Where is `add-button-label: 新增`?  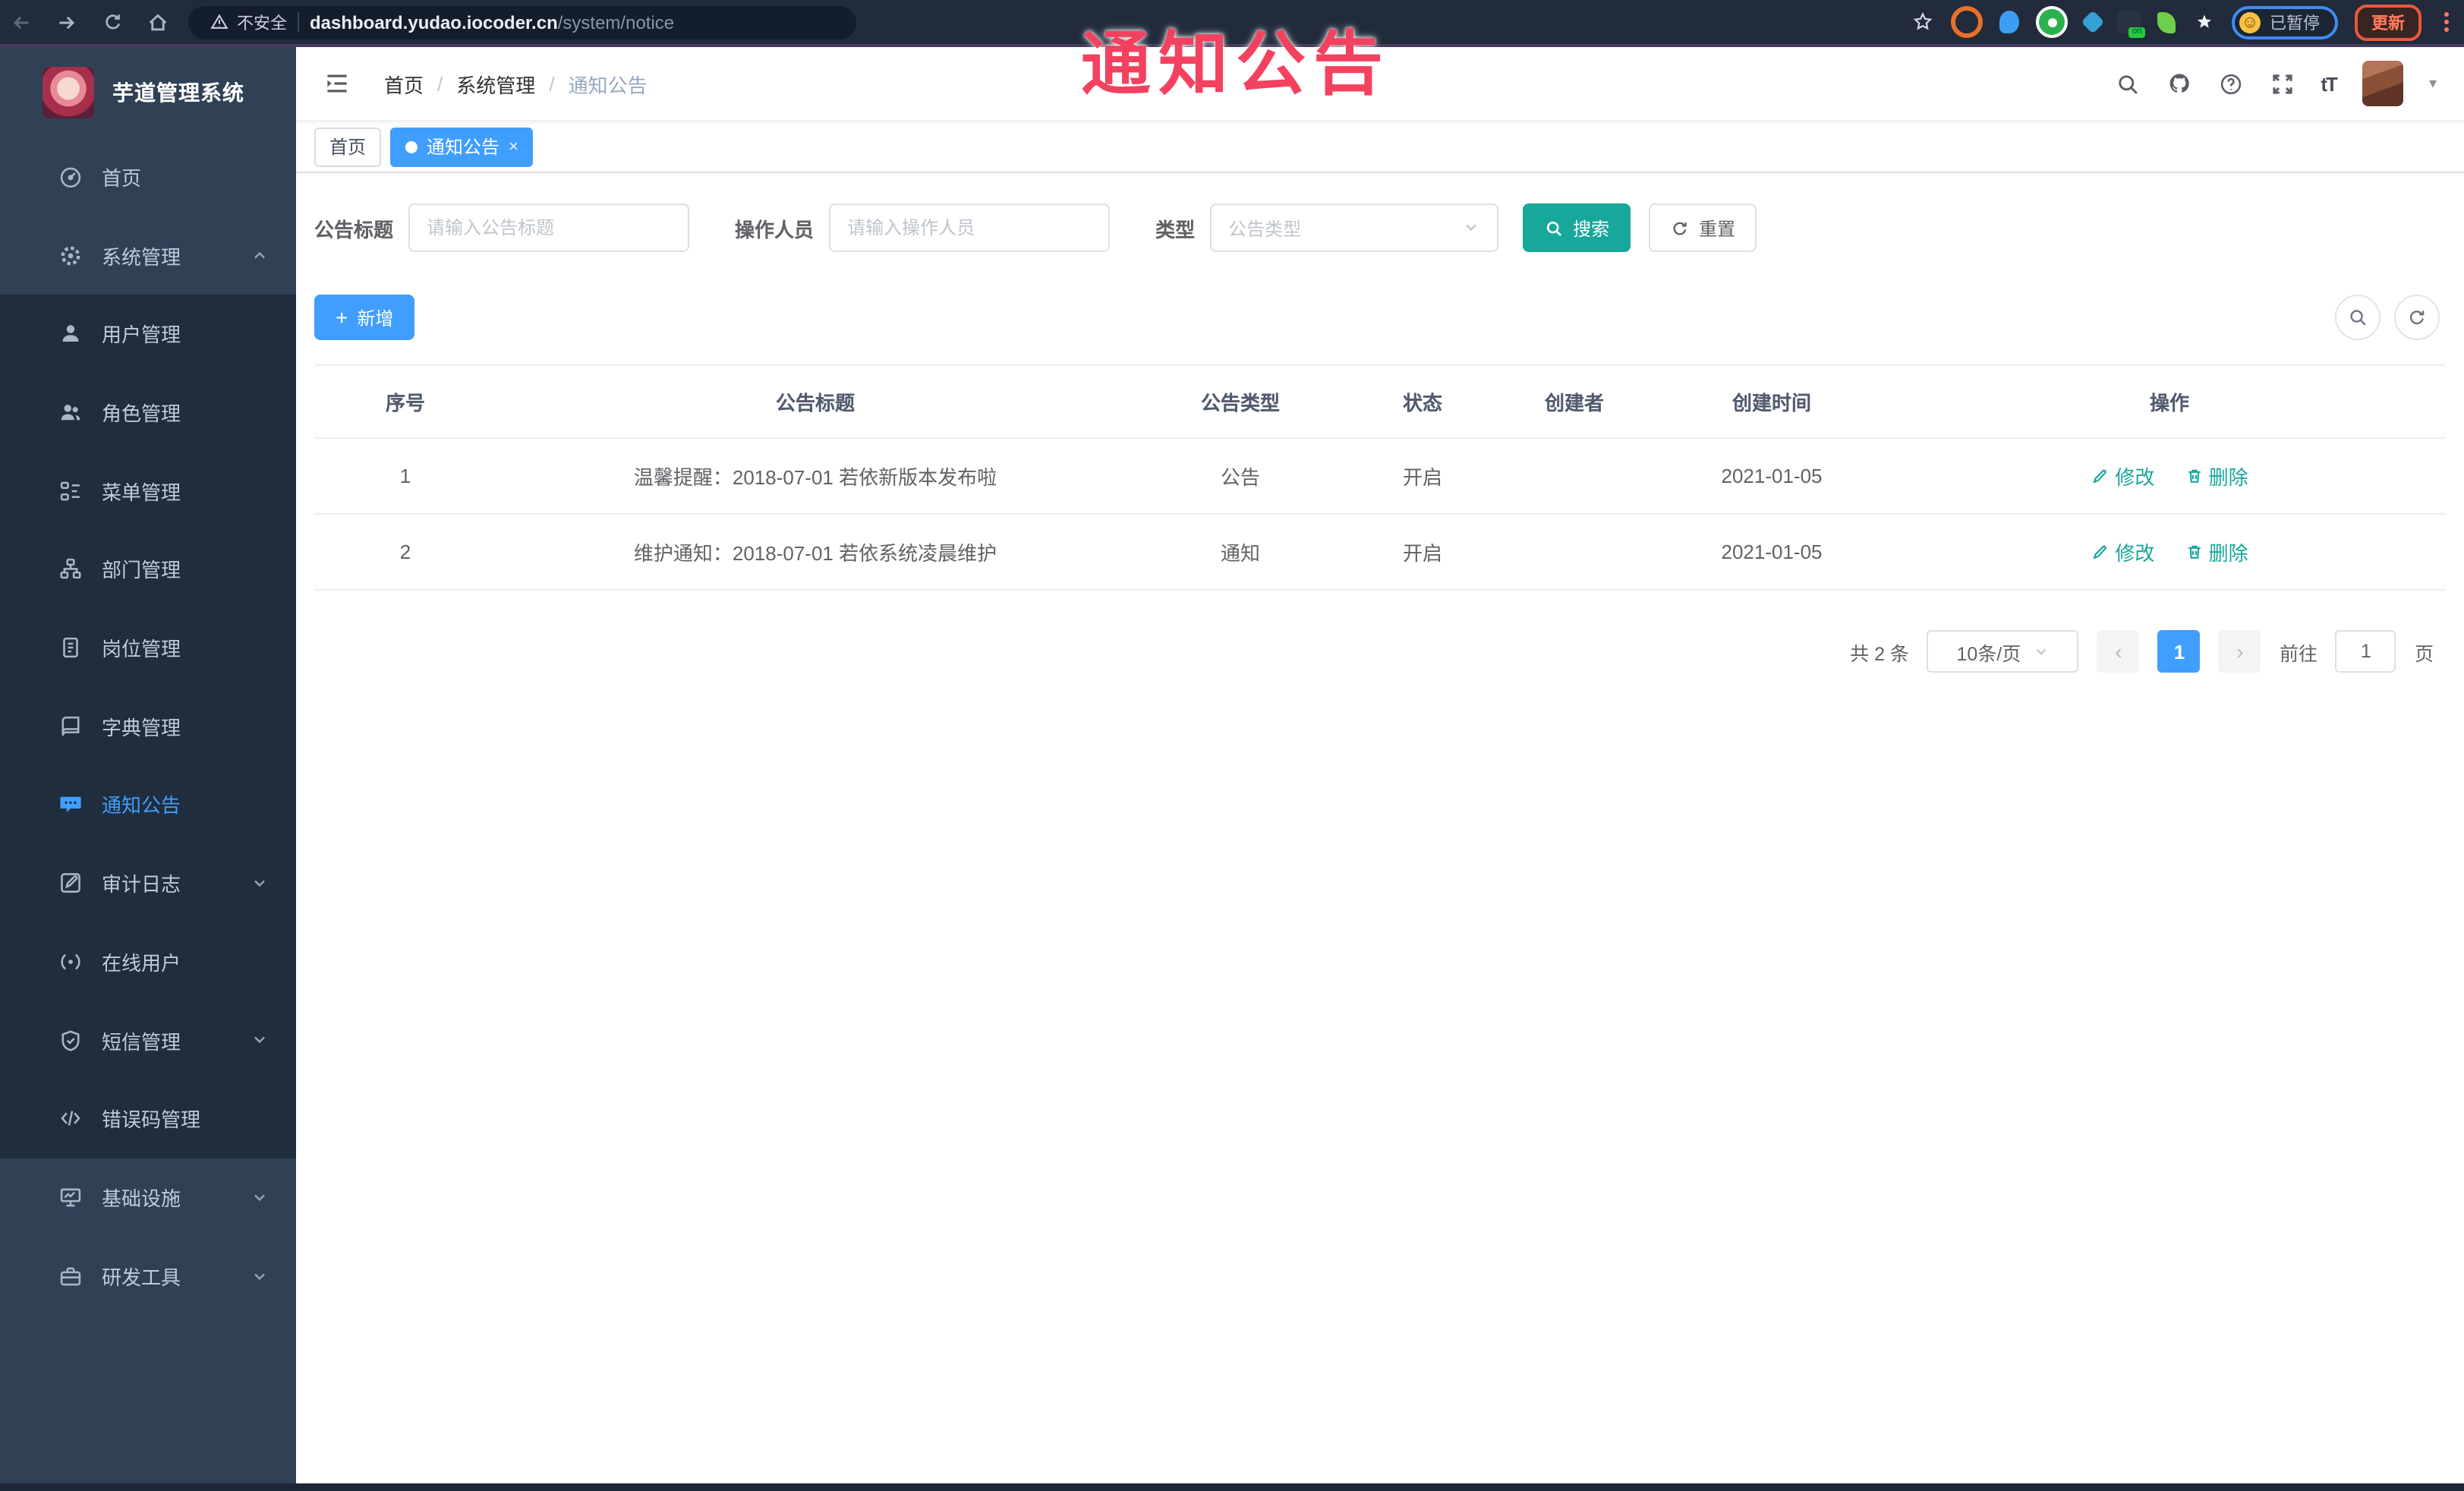 add-button-label: 新增 is located at coordinates (375, 318).